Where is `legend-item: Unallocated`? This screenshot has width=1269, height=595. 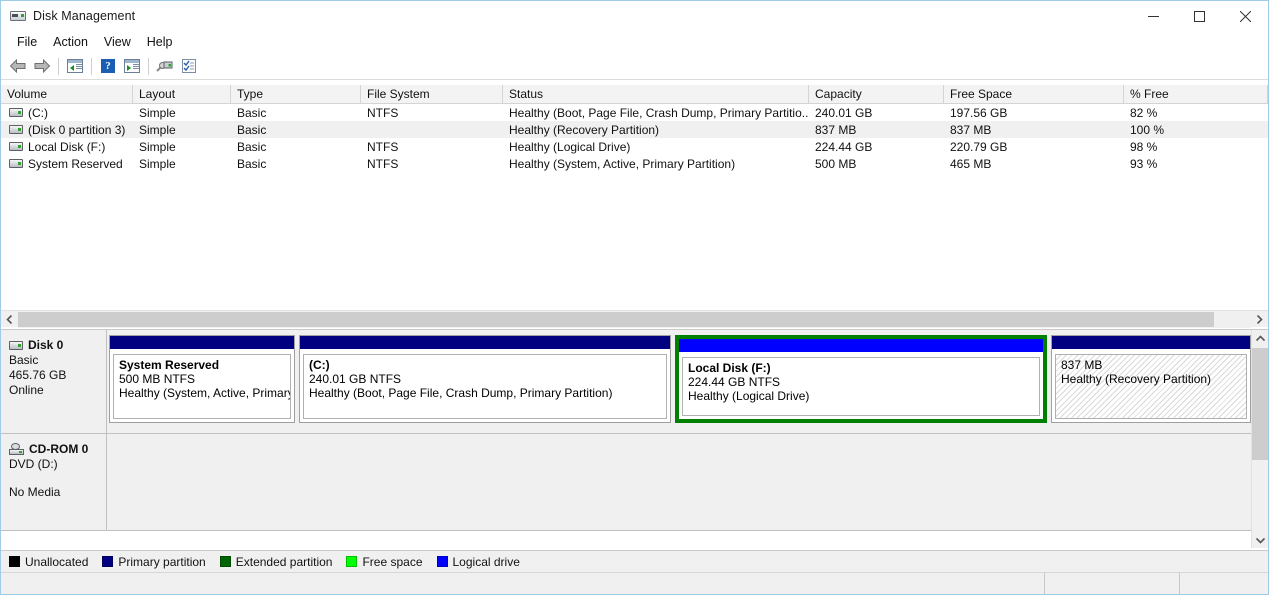
legend-item: Unallocated is located at coordinates (48, 562).